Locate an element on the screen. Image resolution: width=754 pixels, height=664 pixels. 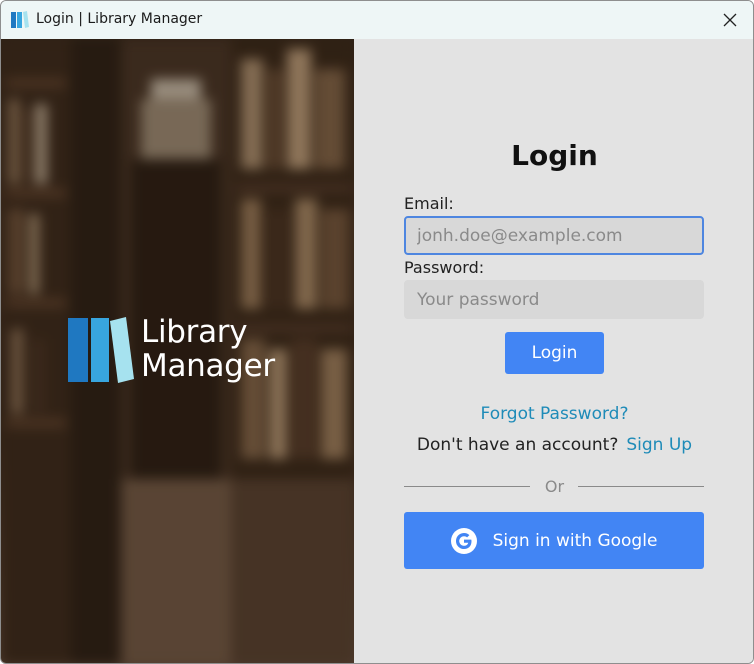
google-signin-button: Sign in with Google is located at coordinates (554, 540).